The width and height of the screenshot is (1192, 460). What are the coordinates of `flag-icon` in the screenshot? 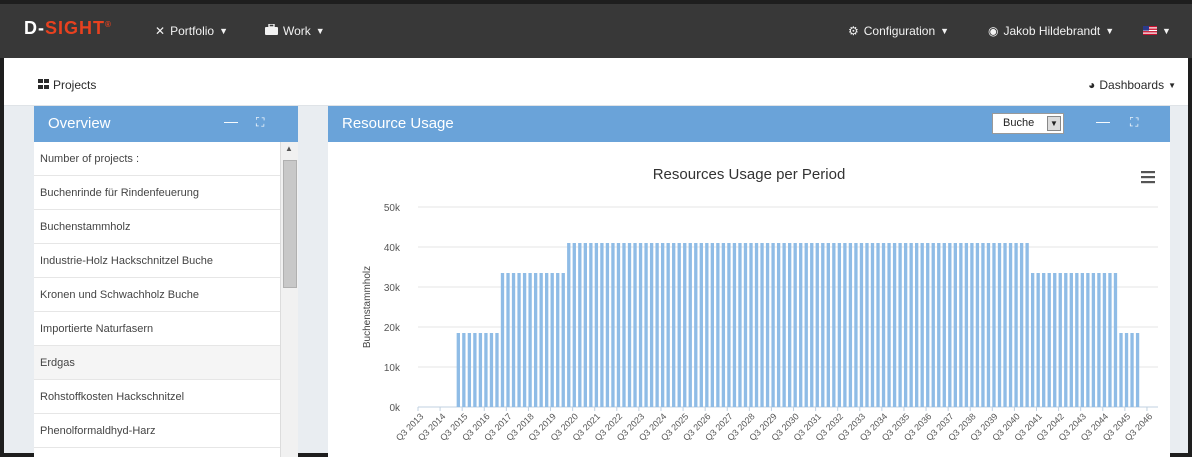 It's located at (1150, 31).